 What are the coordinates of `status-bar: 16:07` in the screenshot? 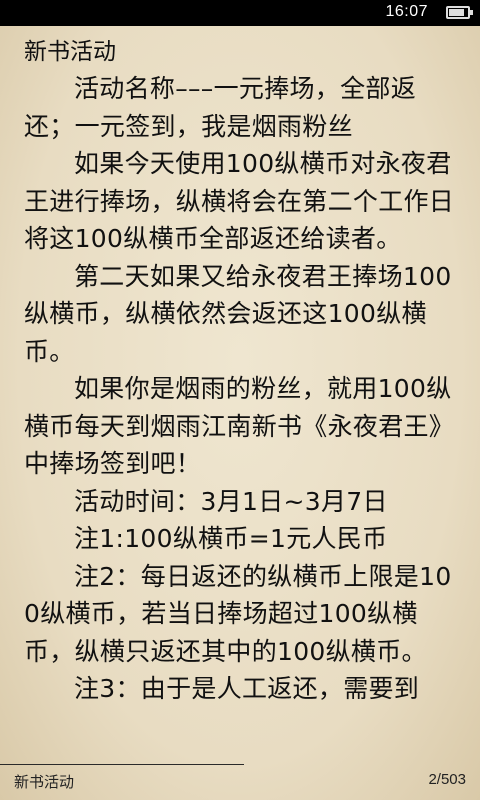 It's located at (240, 13).